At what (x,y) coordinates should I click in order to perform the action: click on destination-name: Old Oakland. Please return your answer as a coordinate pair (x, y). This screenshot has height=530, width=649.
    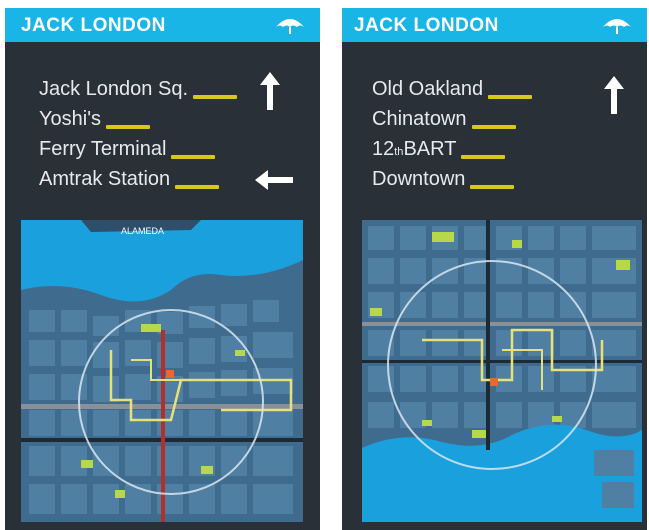
    Looking at the image, I should click on (428, 89).